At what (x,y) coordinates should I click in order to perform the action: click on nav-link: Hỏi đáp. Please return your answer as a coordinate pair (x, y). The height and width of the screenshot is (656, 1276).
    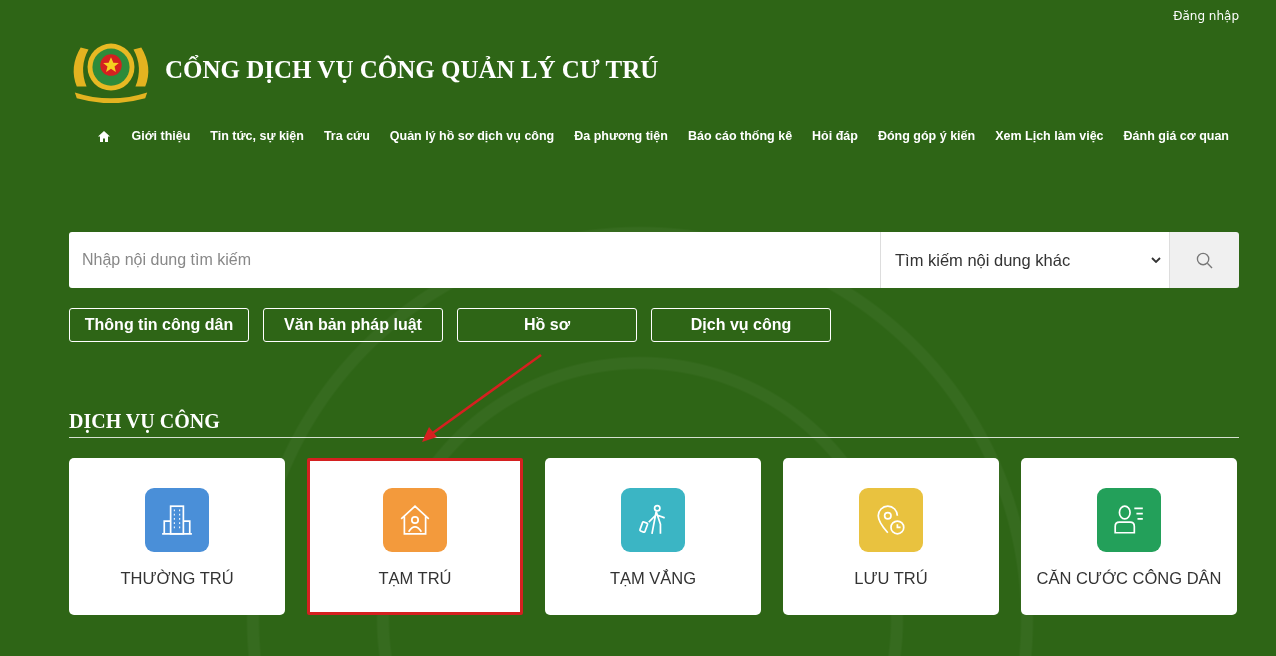
    Looking at the image, I should click on (835, 136).